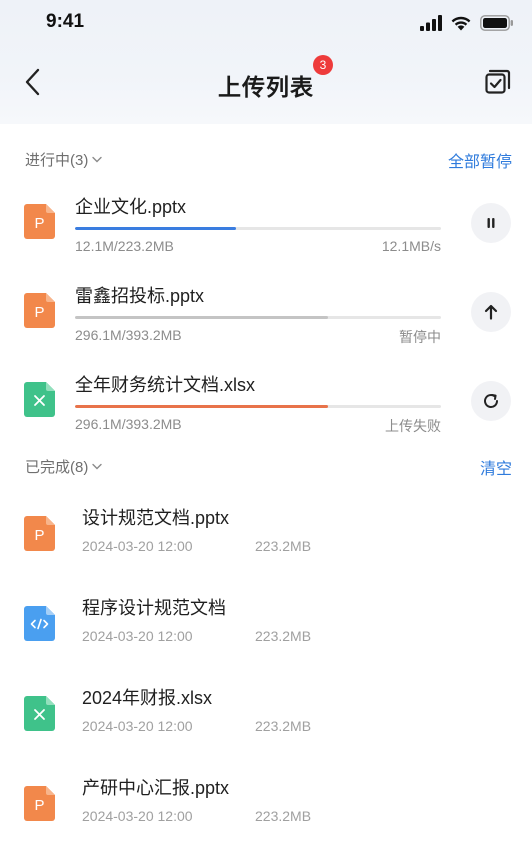 This screenshot has width=532, height=847. What do you see at coordinates (156, 788) in the screenshot?
I see `file-name: 产研中心汇报.pptx` at bounding box center [156, 788].